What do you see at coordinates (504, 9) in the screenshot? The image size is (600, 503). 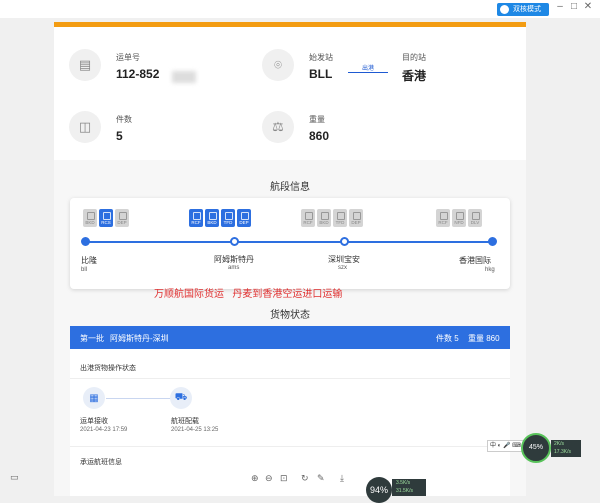 I see `browser-logo-icon` at bounding box center [504, 9].